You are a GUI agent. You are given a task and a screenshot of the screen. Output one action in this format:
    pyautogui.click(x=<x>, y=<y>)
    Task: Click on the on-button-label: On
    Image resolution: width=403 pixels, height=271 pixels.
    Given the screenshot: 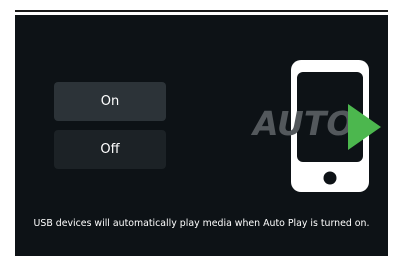 What is the action you would take?
    pyautogui.click(x=110, y=101)
    